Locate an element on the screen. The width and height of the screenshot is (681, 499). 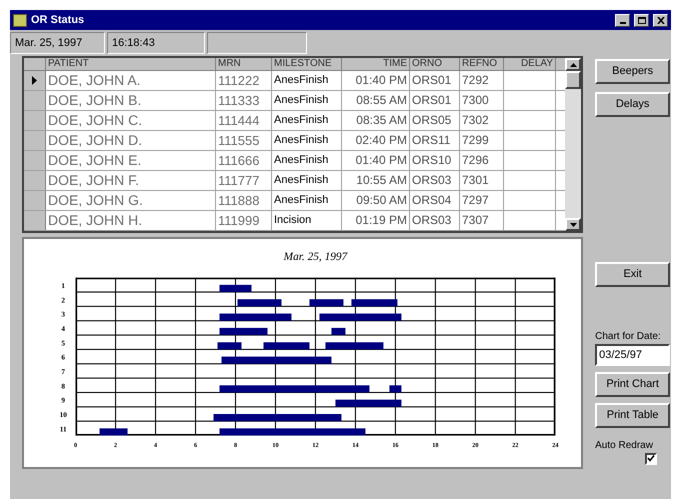
table-cell: 09:50 AM is located at coordinates (376, 200).